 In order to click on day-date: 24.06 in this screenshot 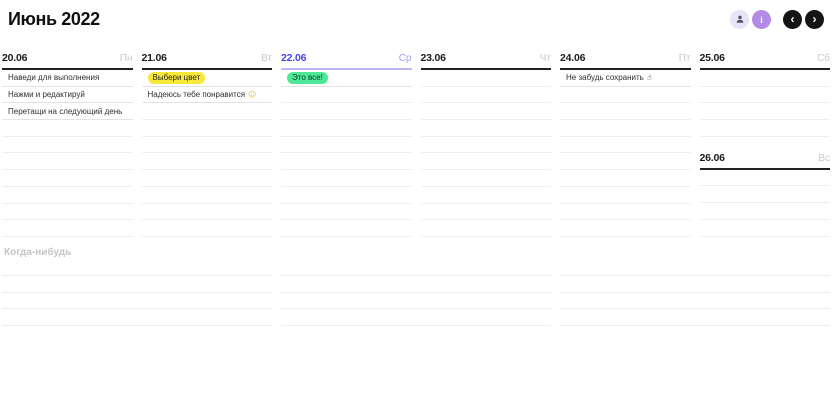, I will do `click(573, 58)`.